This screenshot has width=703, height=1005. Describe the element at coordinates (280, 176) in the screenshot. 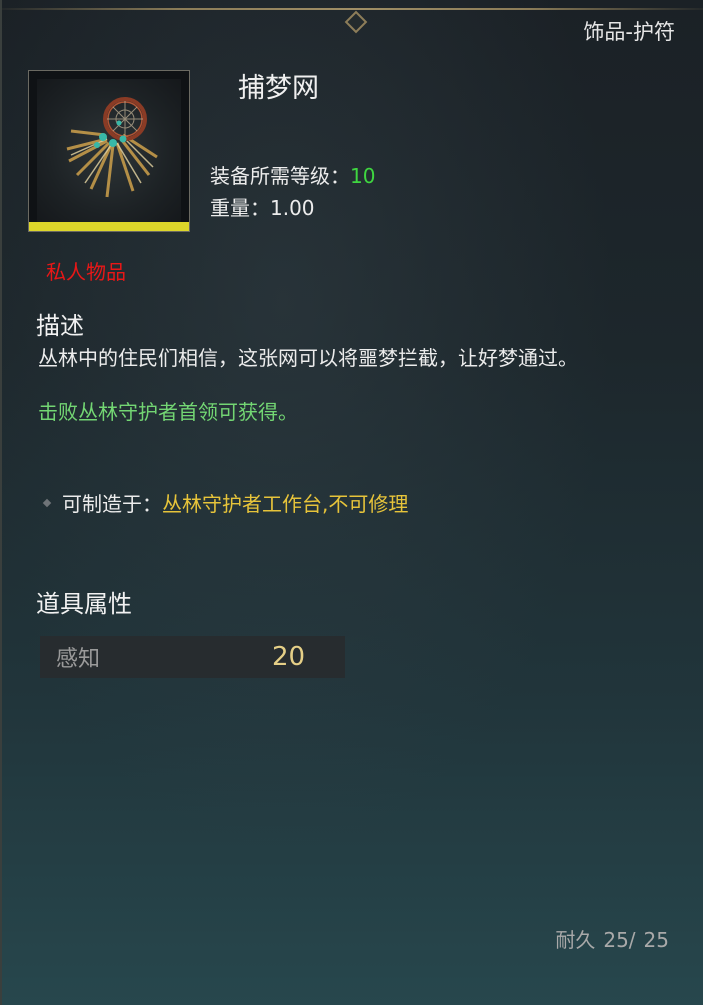

I see `required-level-label: 装备所需等级：` at that location.